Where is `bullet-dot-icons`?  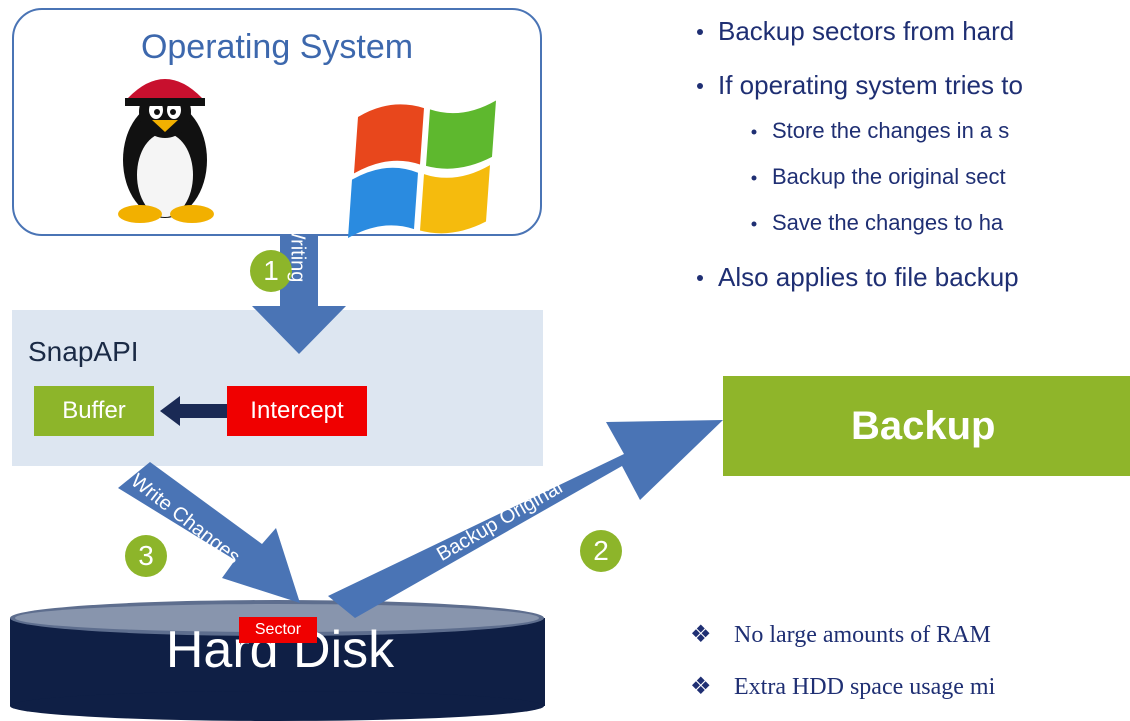 bullet-dot-icons is located at coordinates (727, 155).